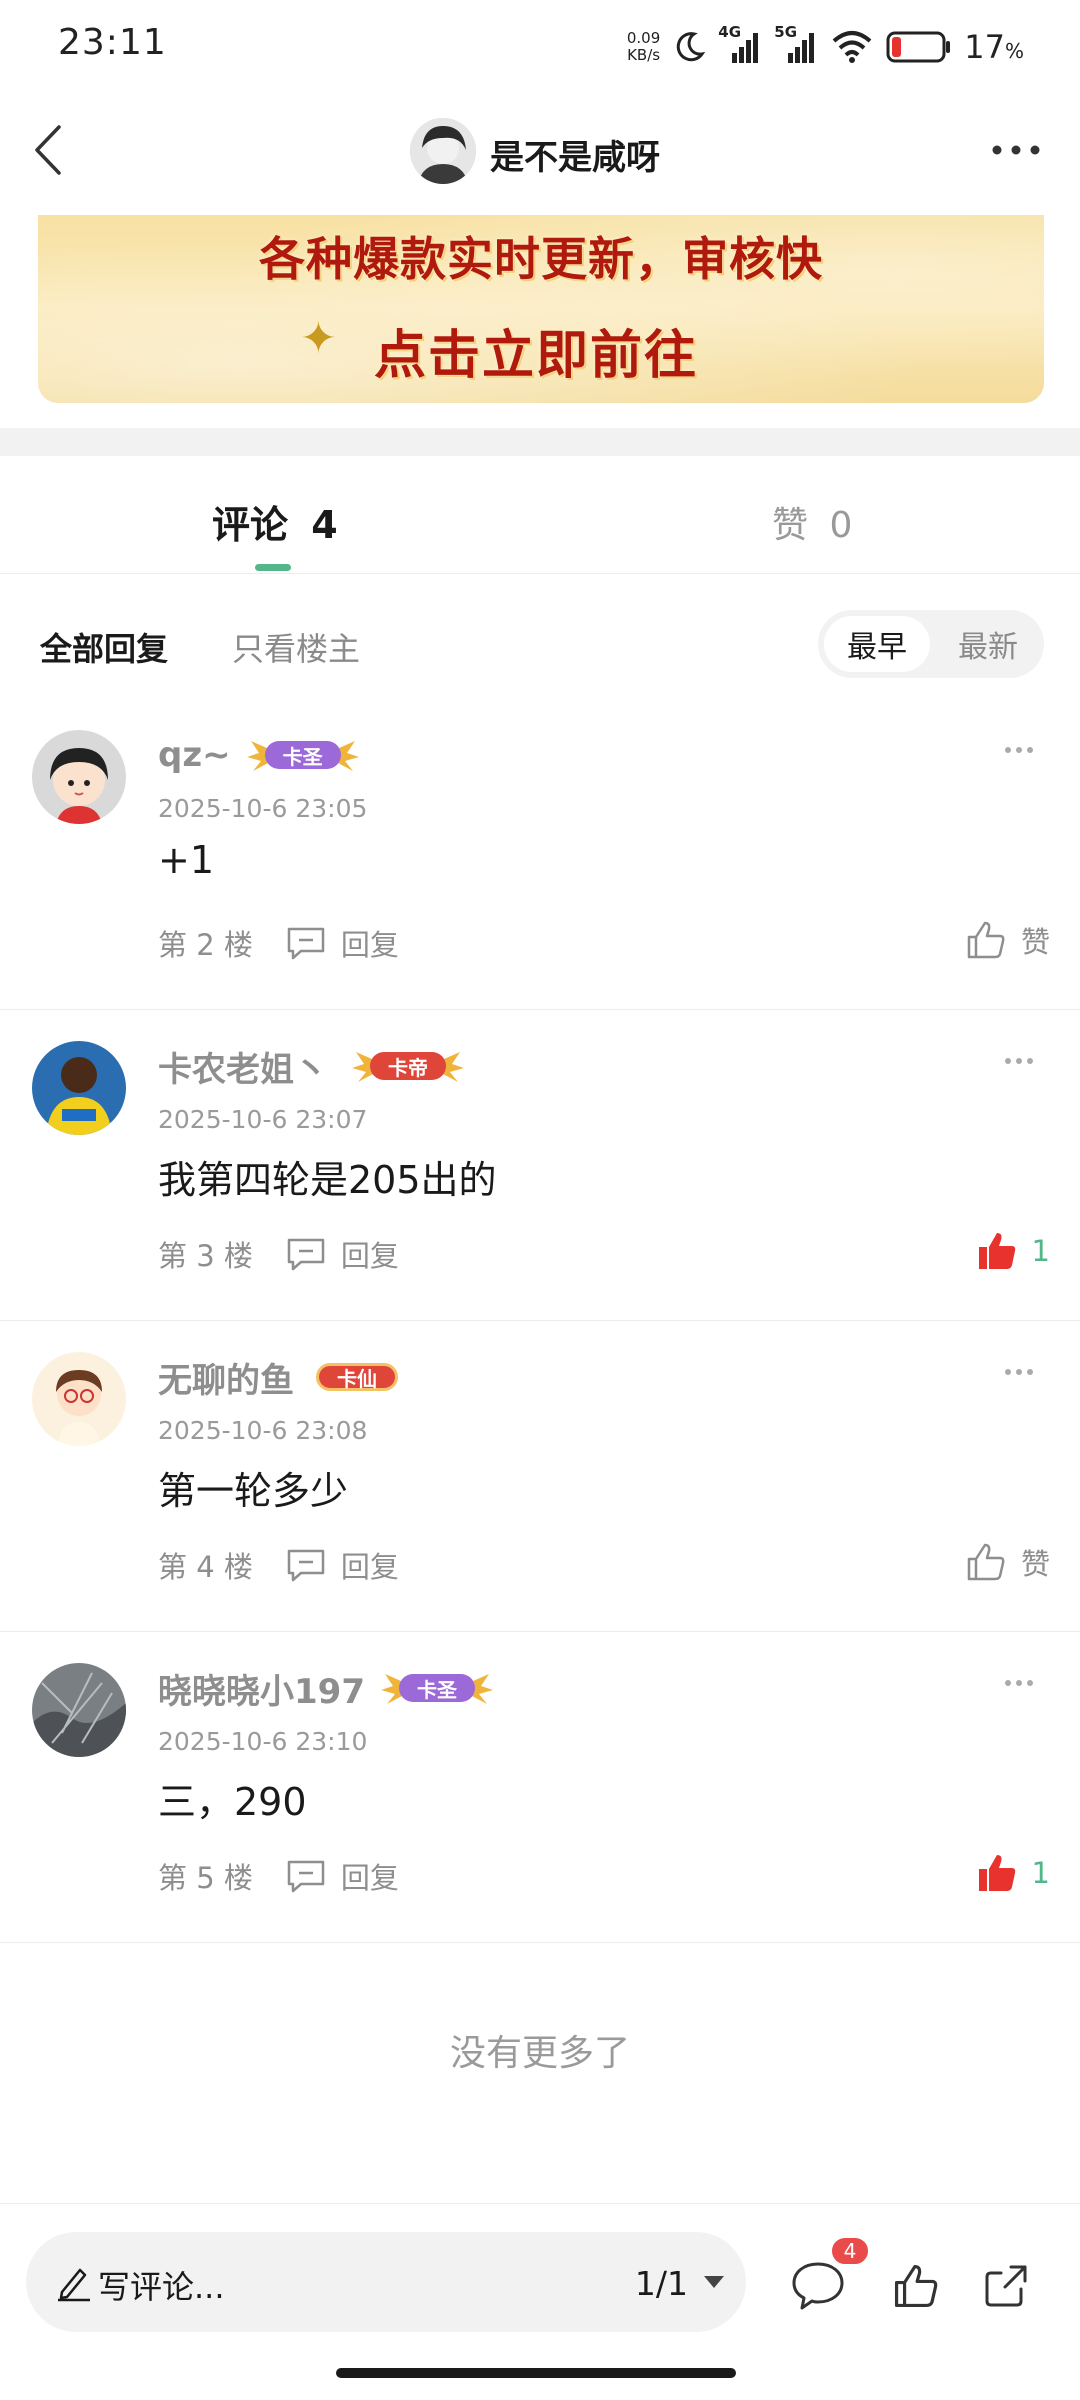  What do you see at coordinates (540, 1477) in the screenshot?
I see `comment-item: 无聊的鱼 卡仙 2025-10-6 23:08 第一轮多少 第 4 楼 回复 赞` at bounding box center [540, 1477].